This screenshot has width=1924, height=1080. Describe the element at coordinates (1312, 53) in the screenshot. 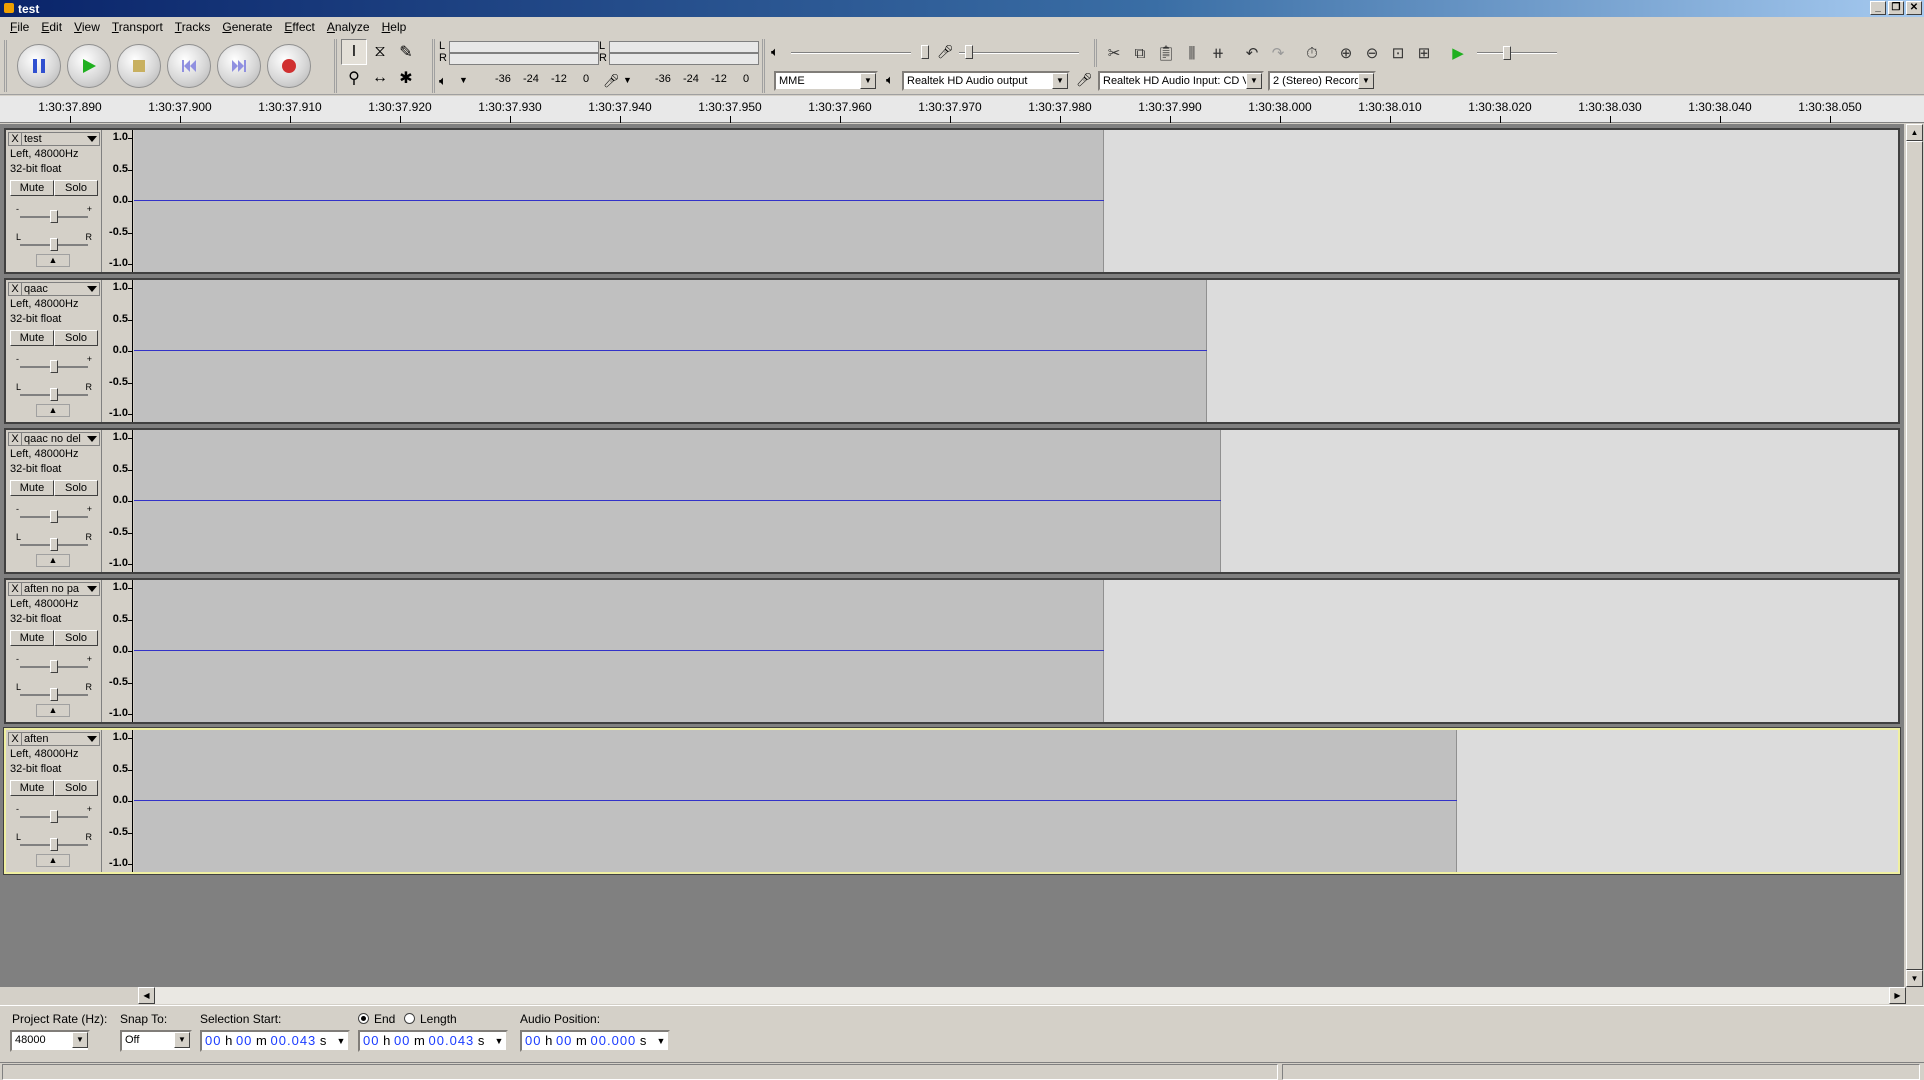

I see `sync-lock-icon: ⏱` at that location.